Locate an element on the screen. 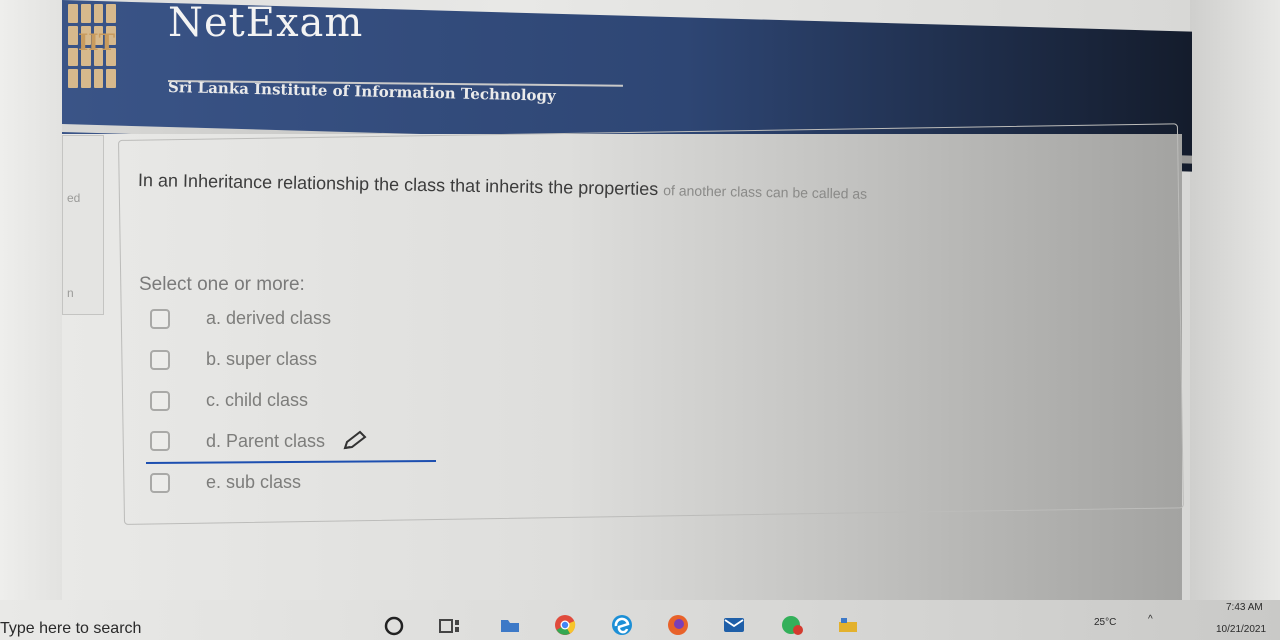  option-a: a. derived class is located at coordinates (240, 318).